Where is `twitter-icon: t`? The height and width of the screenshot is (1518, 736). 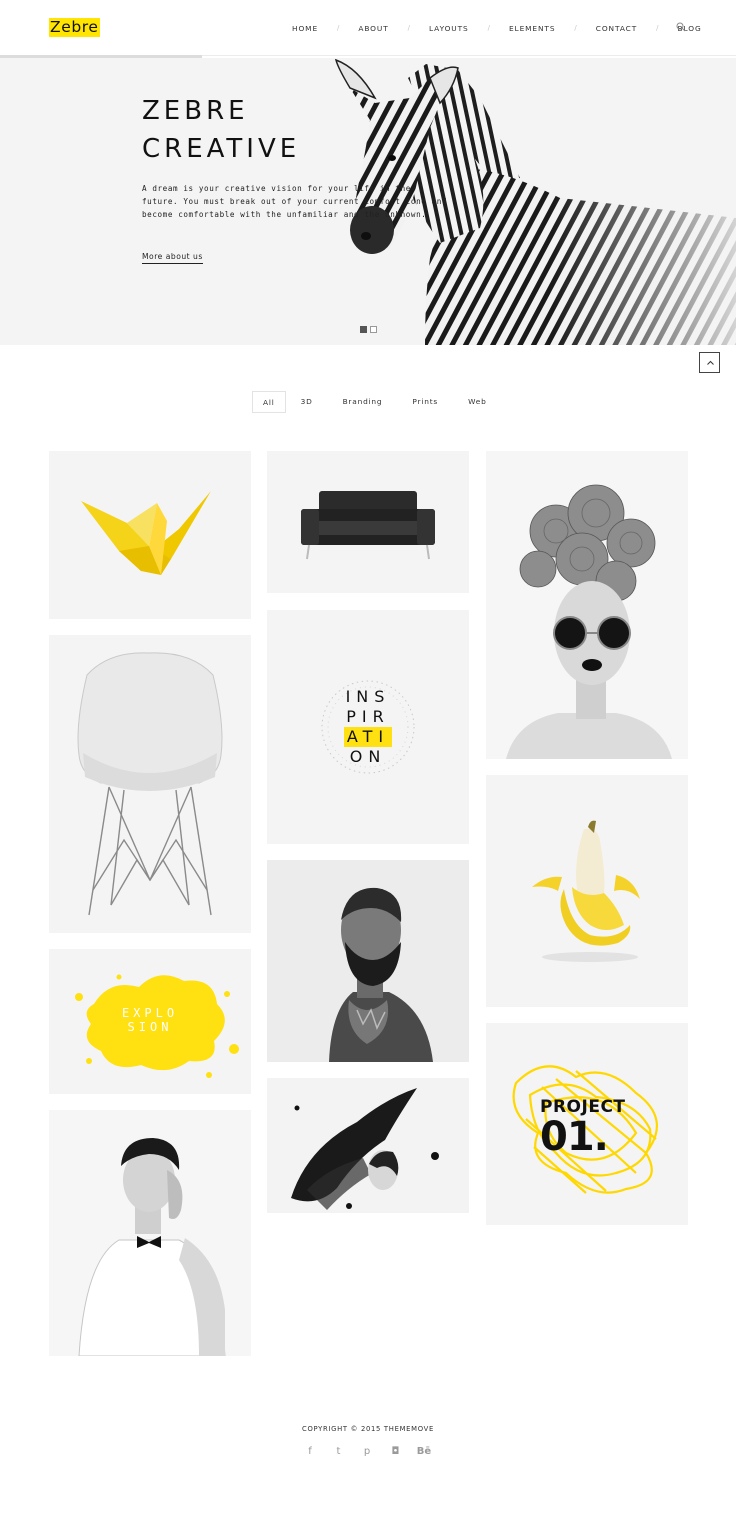 twitter-icon: t is located at coordinates (339, 1452).